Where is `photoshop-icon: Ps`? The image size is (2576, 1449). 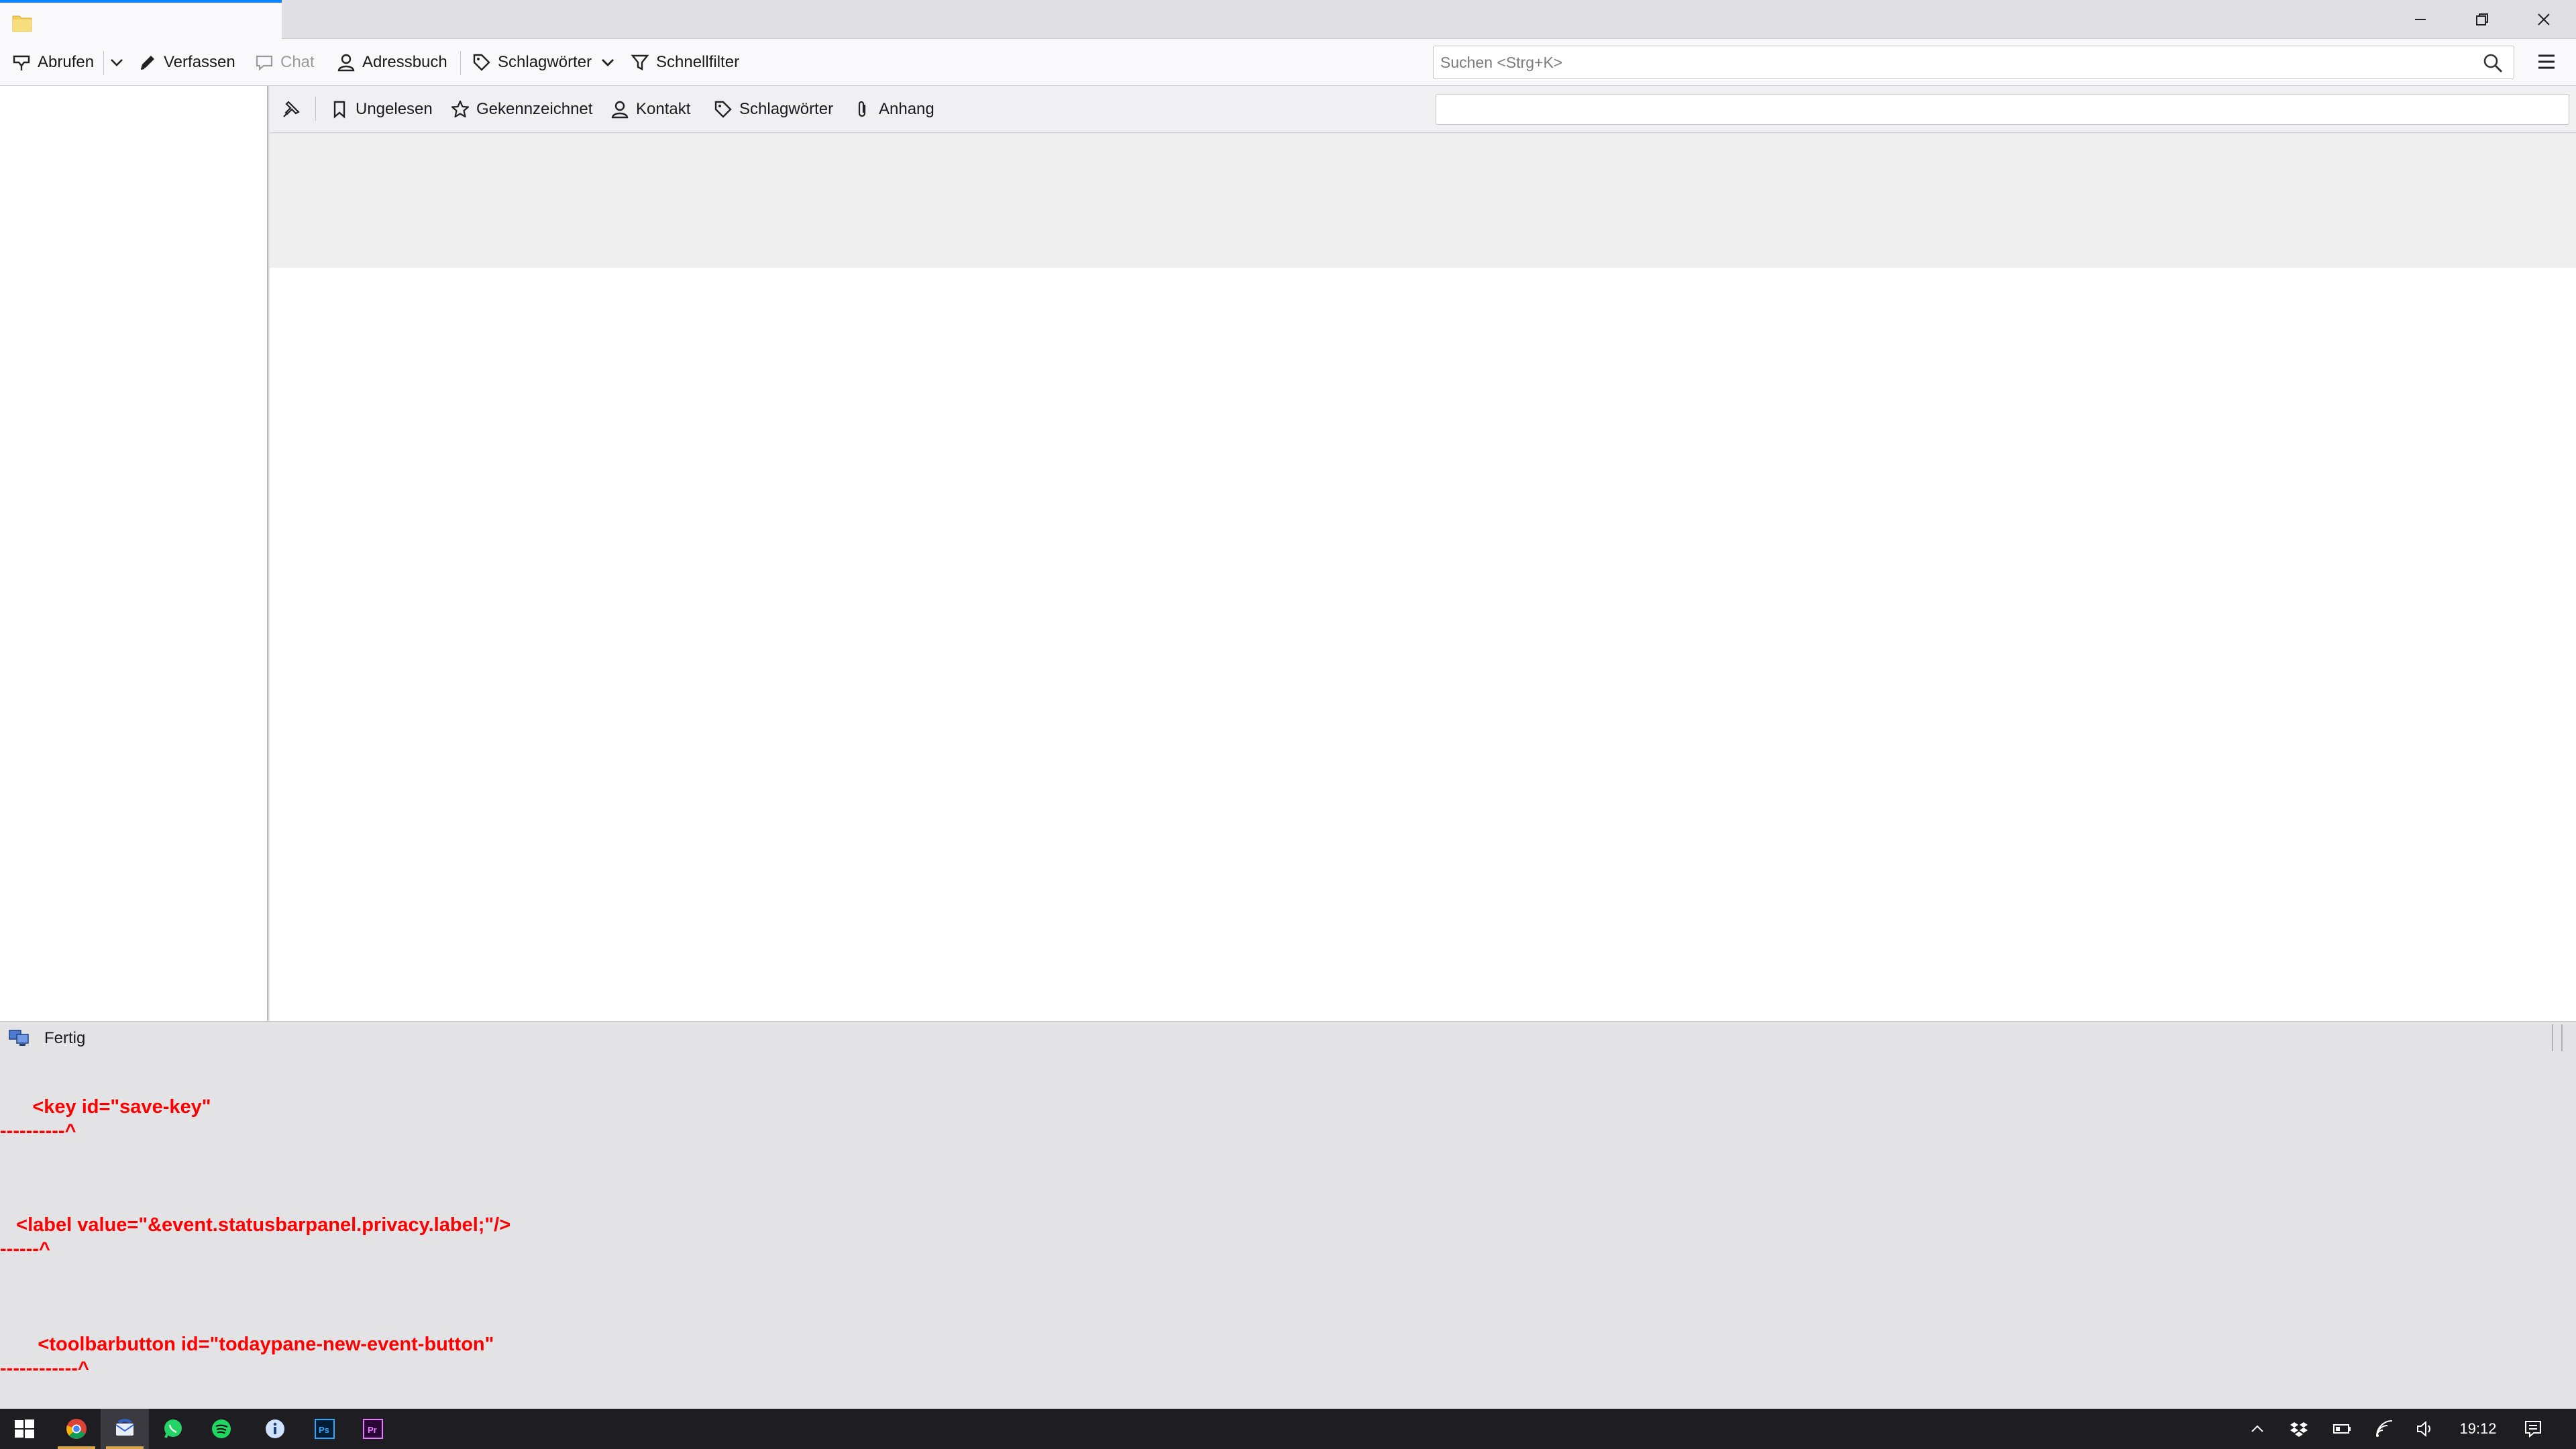 photoshop-icon: Ps is located at coordinates (325, 1429).